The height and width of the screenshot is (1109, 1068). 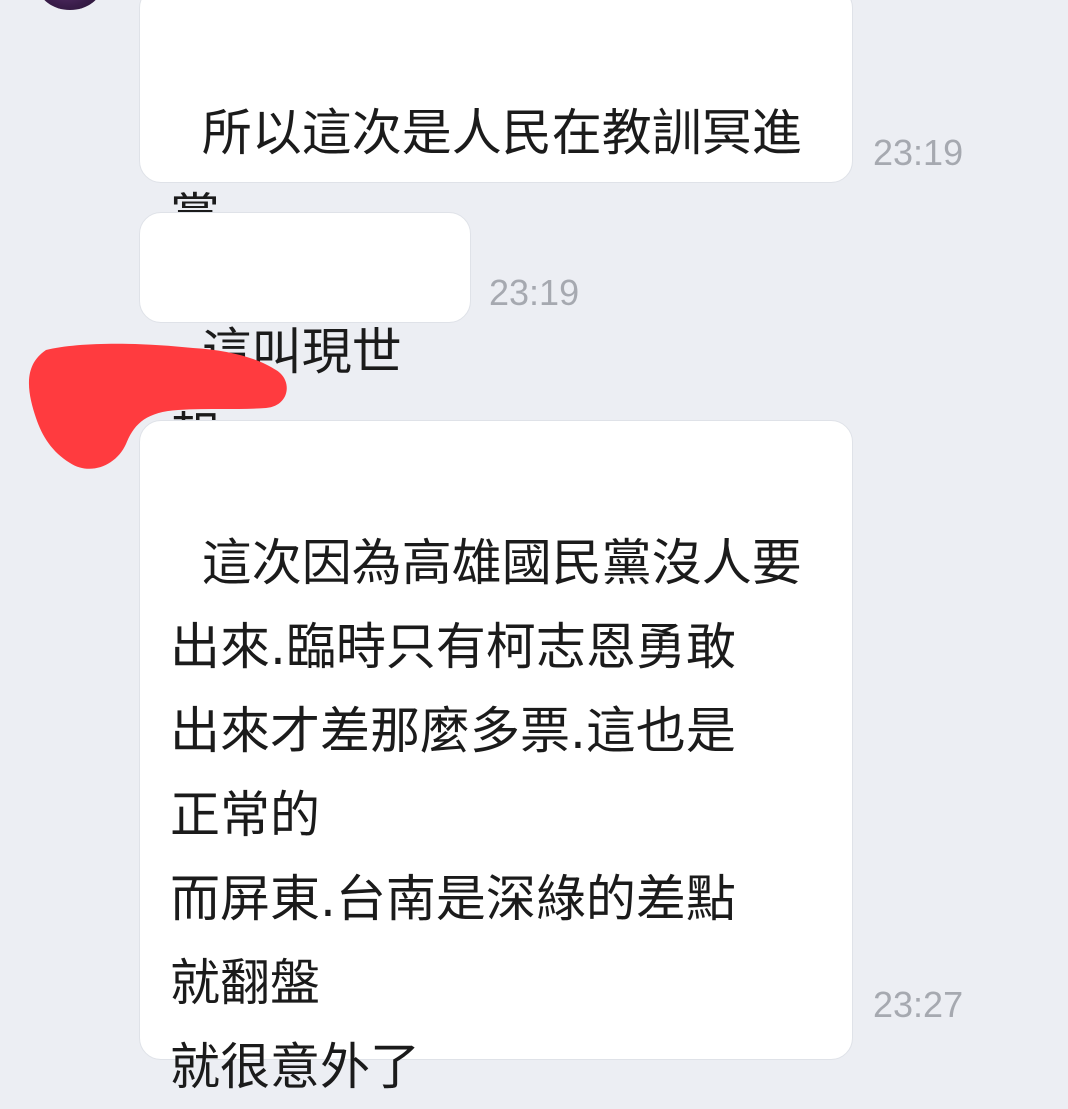 What do you see at coordinates (496, 123) in the screenshot?
I see `message-bubble-1: 所以這次是人民在教訓冥進 黨` at bounding box center [496, 123].